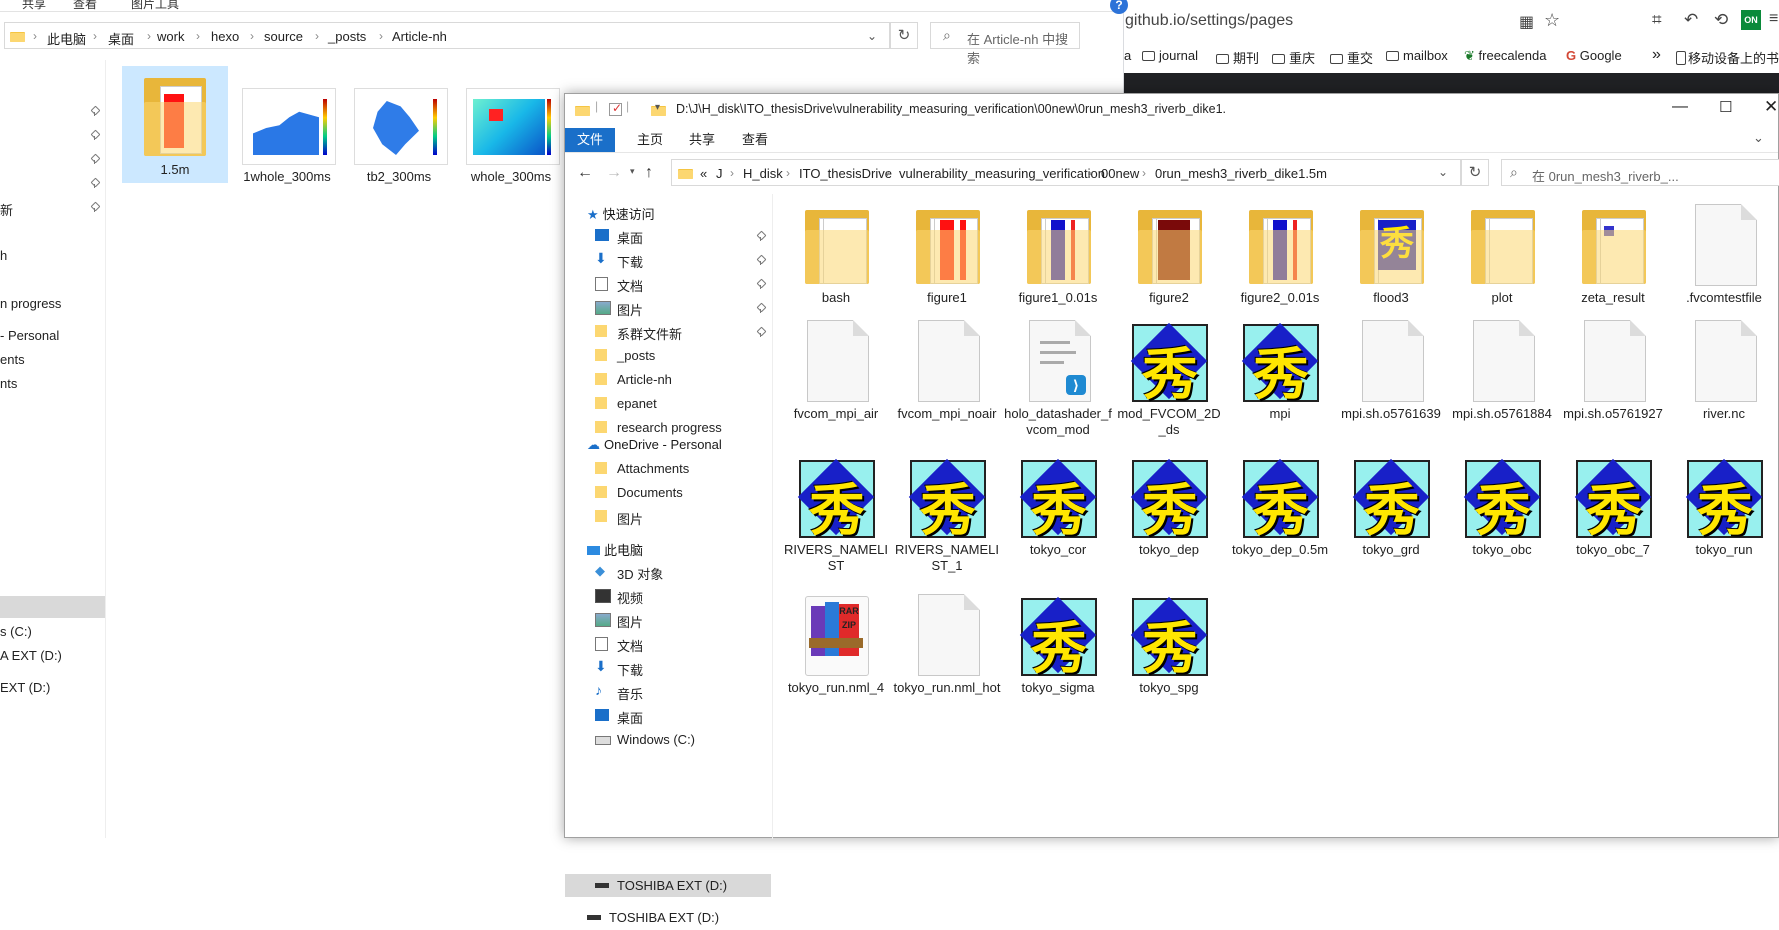 The height and width of the screenshot is (930, 1779). I want to click on bookmark: ❦ freecalenda, so click(1505, 56).